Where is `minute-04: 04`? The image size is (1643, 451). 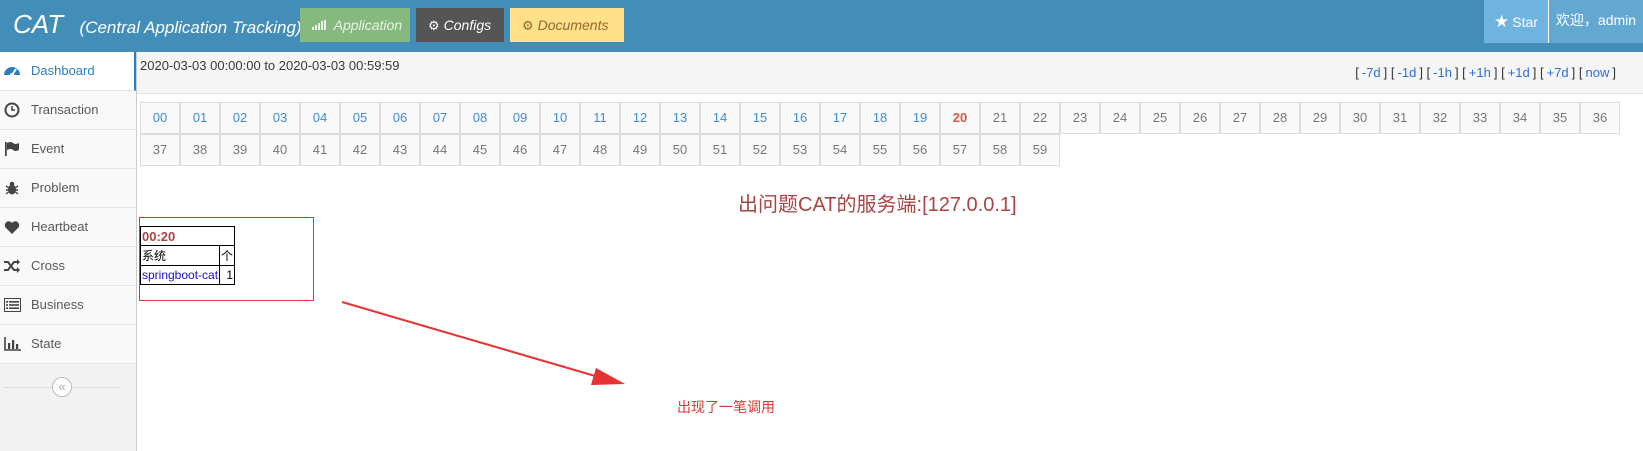
minute-04: 04 is located at coordinates (320, 118).